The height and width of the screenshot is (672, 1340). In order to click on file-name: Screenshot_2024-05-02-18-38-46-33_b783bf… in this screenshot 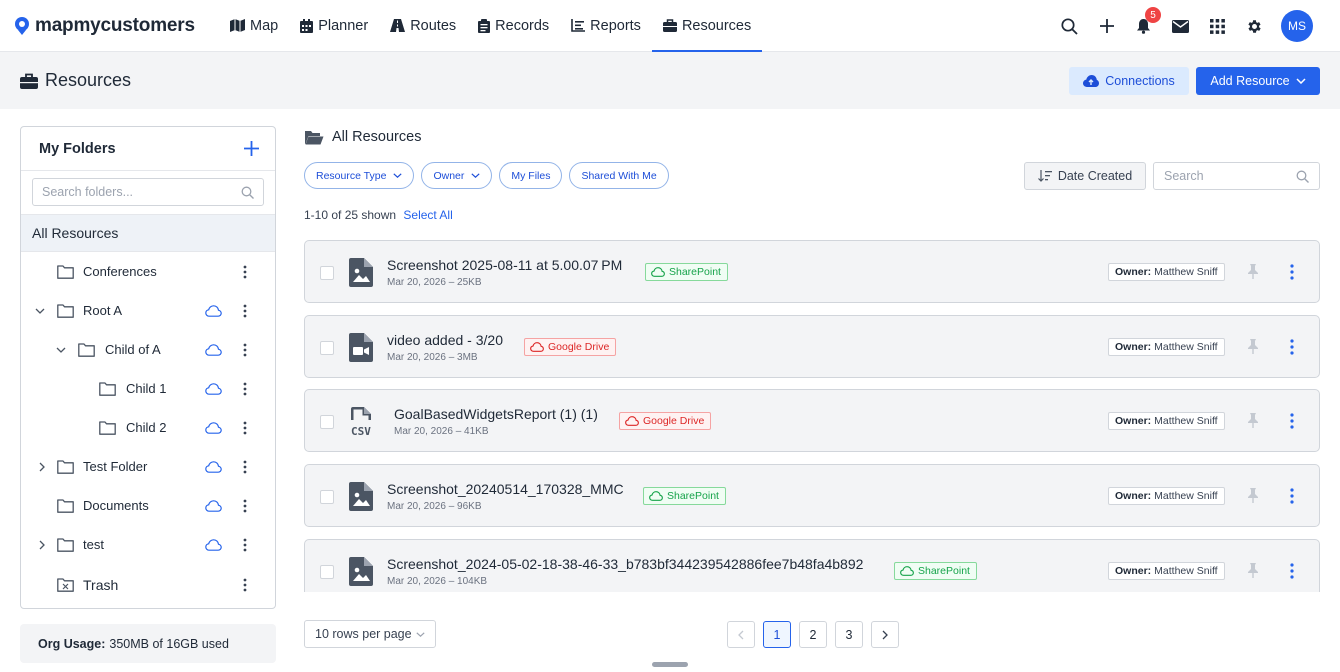, I will do `click(625, 564)`.